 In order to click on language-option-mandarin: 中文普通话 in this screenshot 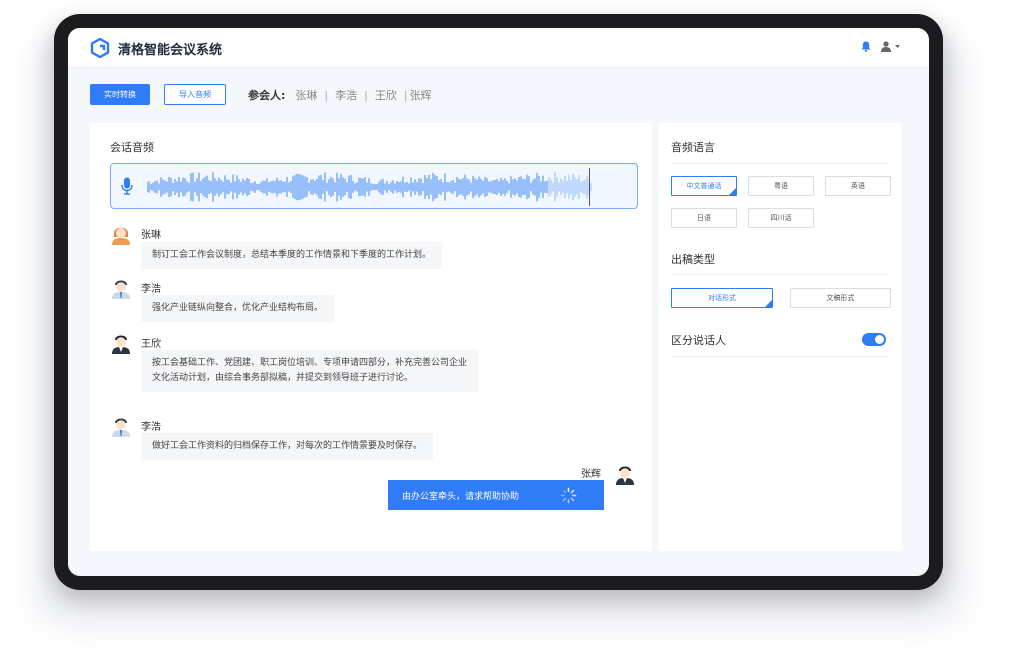, I will do `click(704, 186)`.